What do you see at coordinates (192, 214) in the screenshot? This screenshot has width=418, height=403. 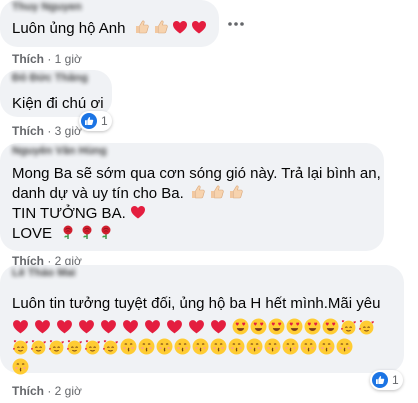 I see `comment-line-3: TIN TƯỞNG BA.` at bounding box center [192, 214].